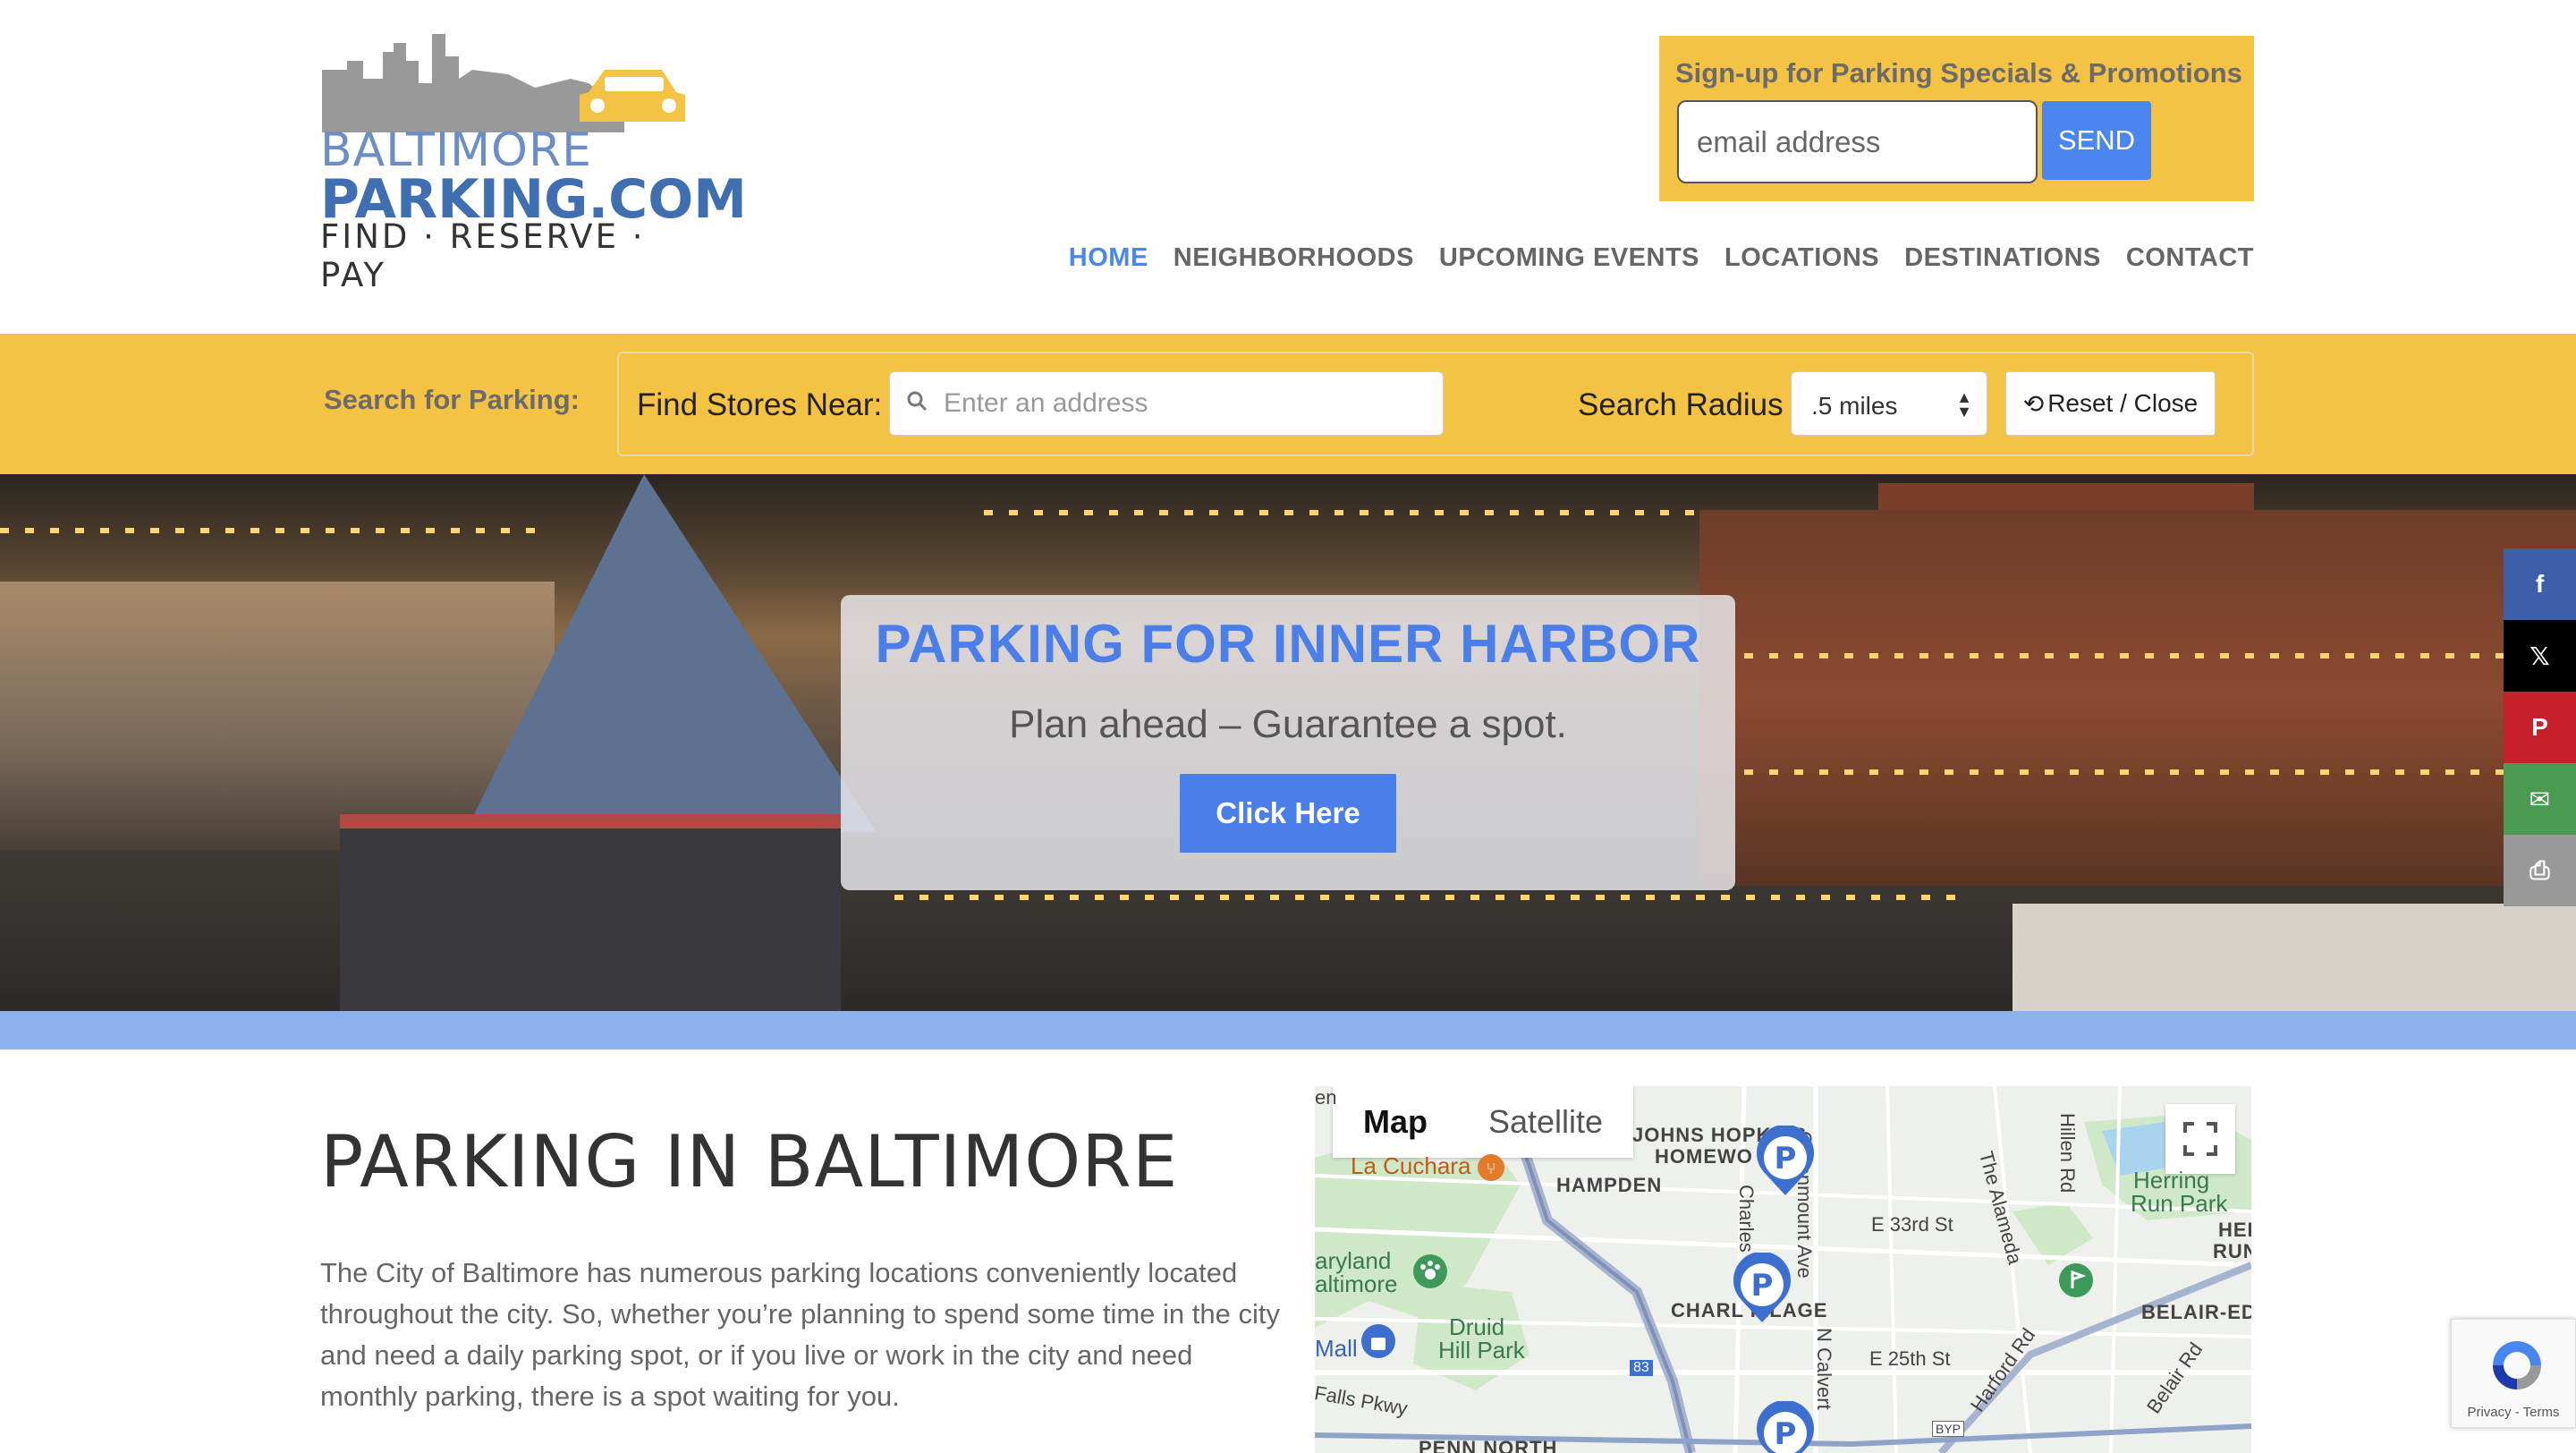  I want to click on x-icon: 𝕏, so click(2540, 656).